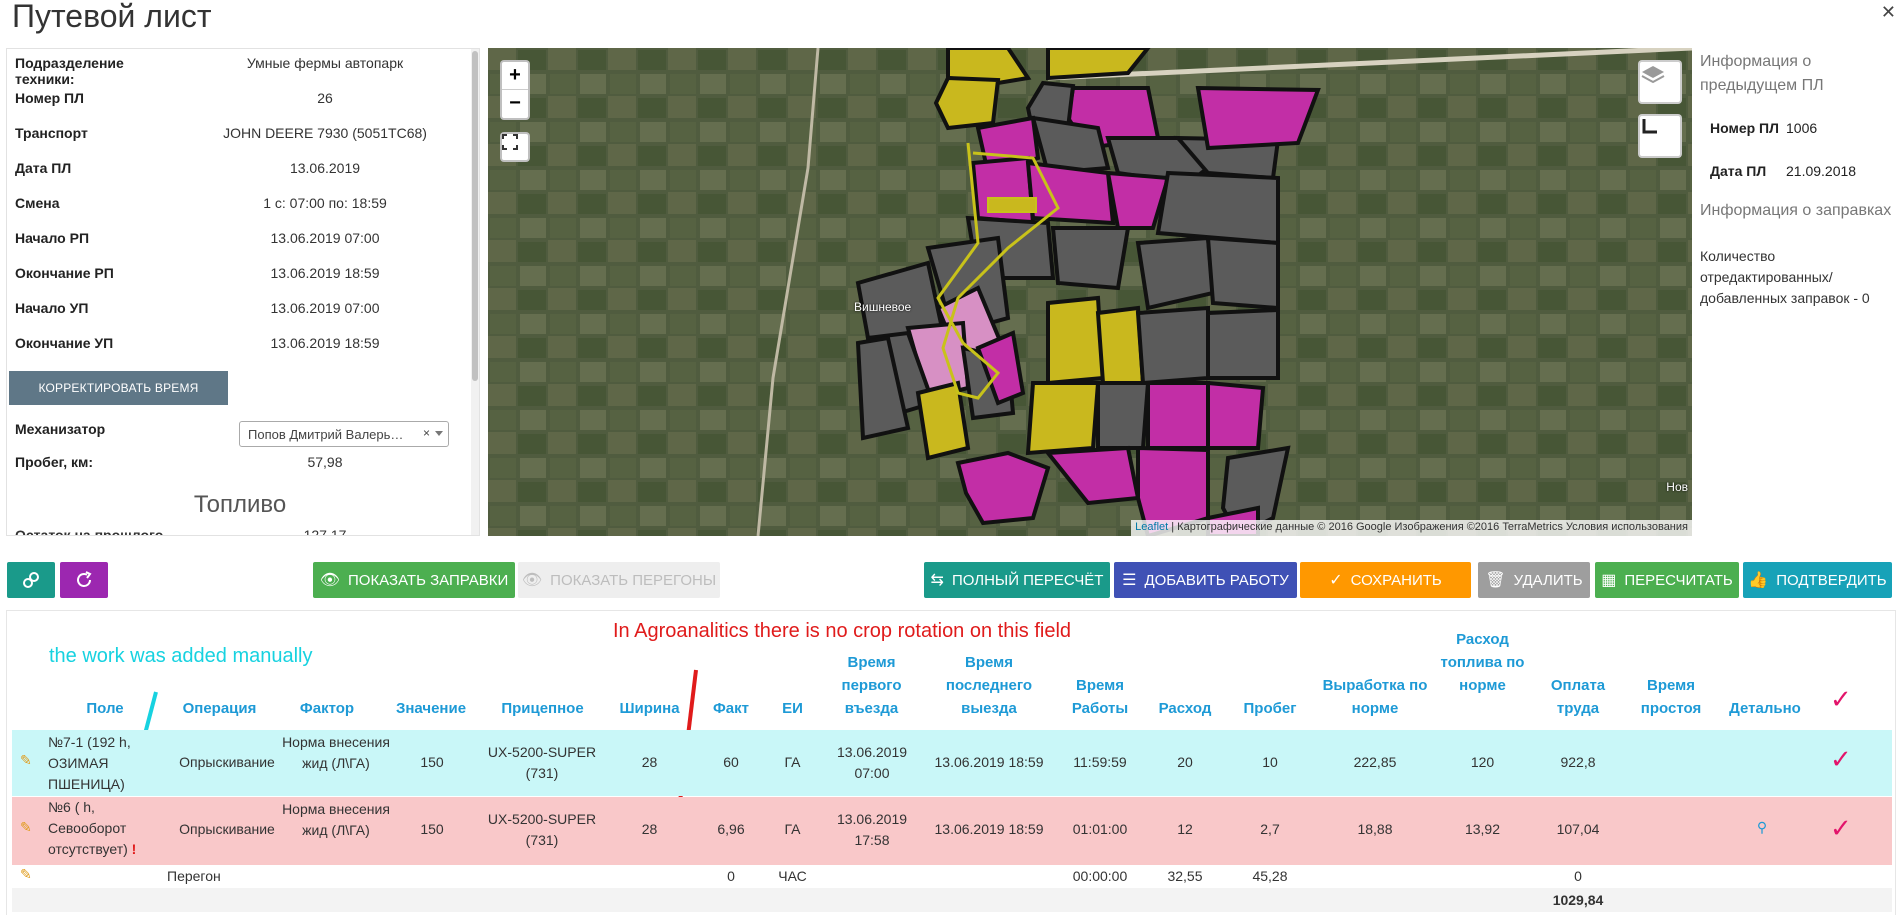 This screenshot has height=915, width=1902. What do you see at coordinates (731, 876) in the screenshot?
I see `cell-fact: 0` at bounding box center [731, 876].